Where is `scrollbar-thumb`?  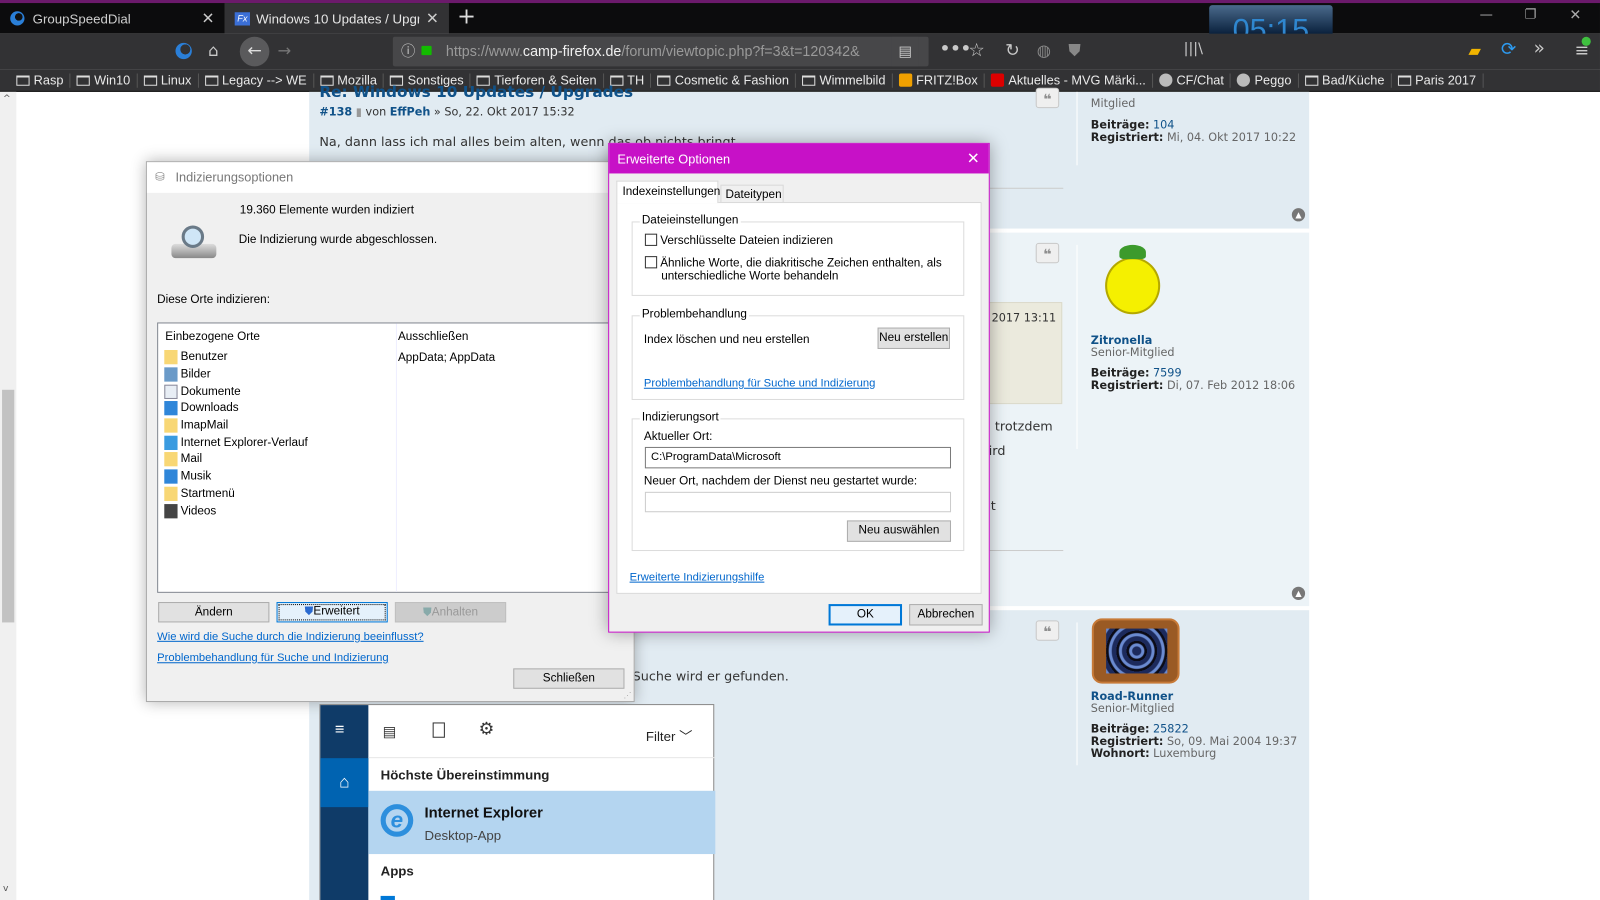
scrollbar-thumb is located at coordinates (8, 506).